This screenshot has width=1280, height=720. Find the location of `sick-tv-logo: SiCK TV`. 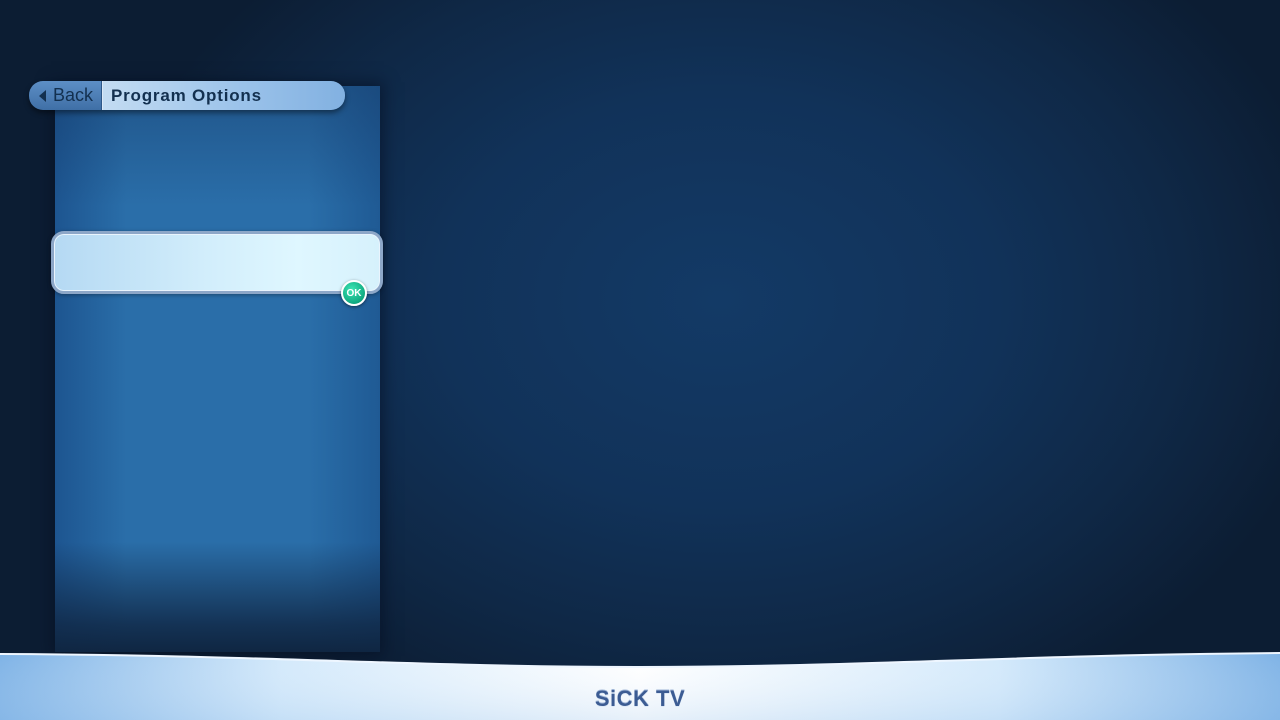

sick-tv-logo: SiCK TV is located at coordinates (640, 698).